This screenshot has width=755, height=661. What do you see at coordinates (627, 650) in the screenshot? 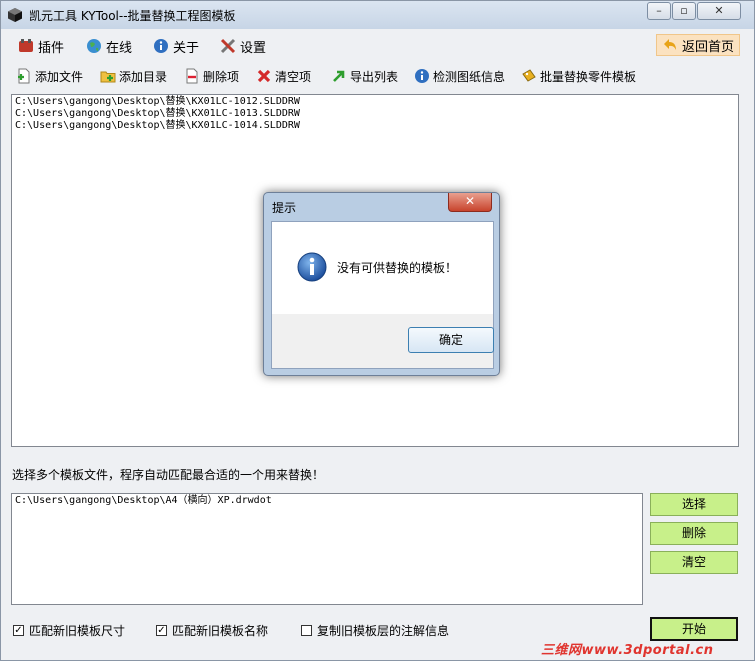
I see `site-watermark: 三维网www.3dportal.cn` at bounding box center [627, 650].